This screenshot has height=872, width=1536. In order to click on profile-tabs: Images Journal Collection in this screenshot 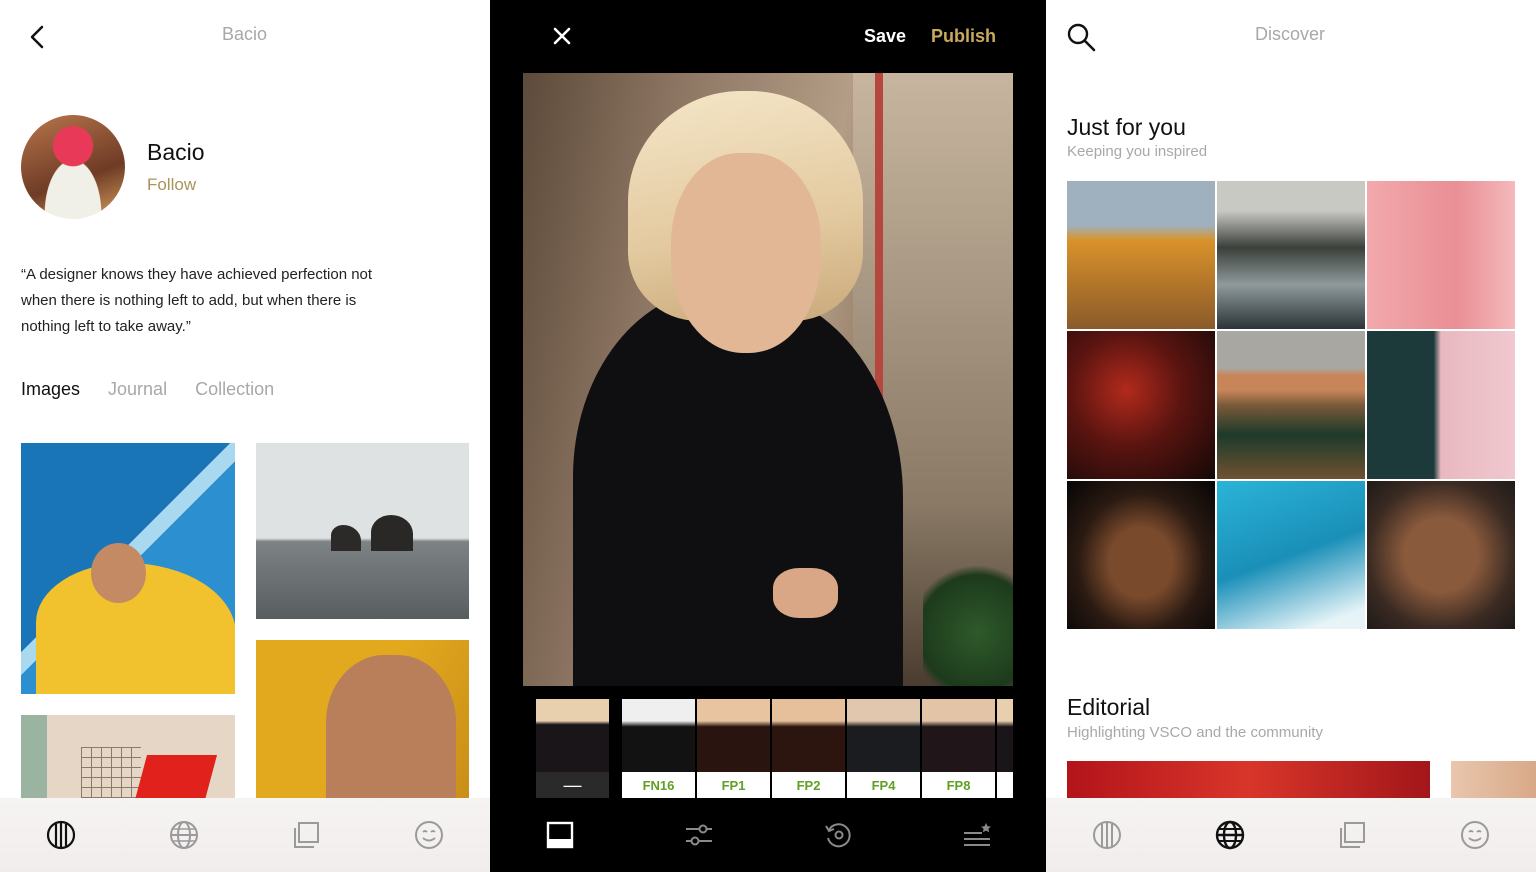, I will do `click(147, 389)`.